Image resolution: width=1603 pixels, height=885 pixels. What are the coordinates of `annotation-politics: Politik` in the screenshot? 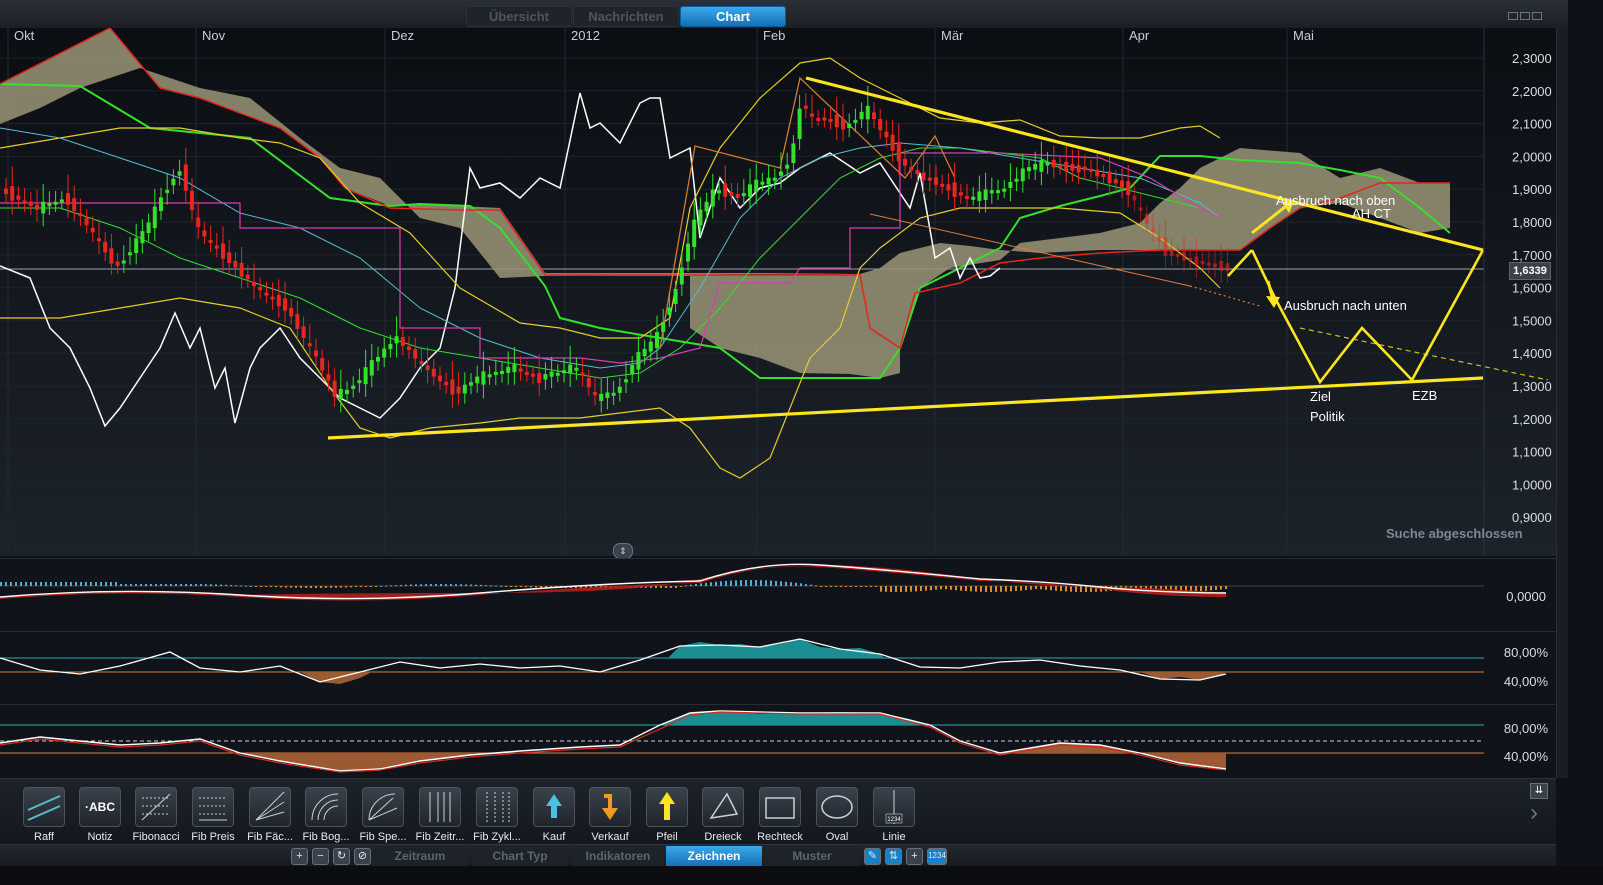 It's located at (1327, 416).